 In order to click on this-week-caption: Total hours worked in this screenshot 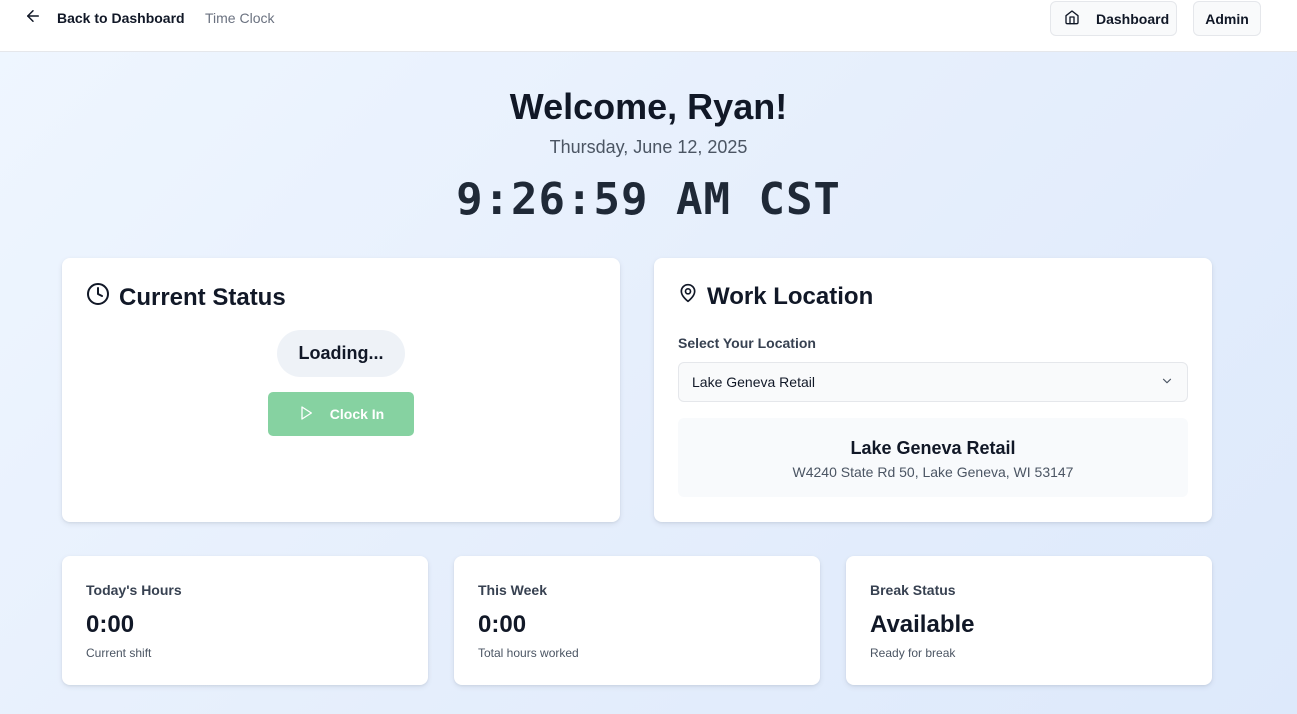, I will do `click(528, 653)`.